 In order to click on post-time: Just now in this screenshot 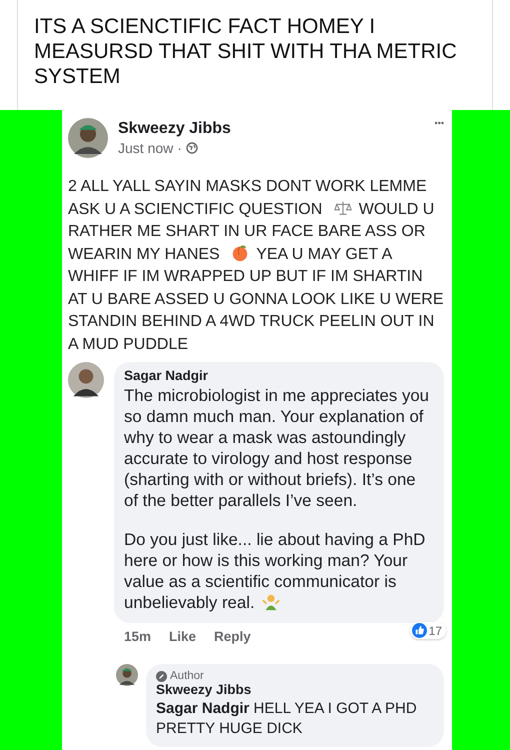, I will do `click(146, 148)`.